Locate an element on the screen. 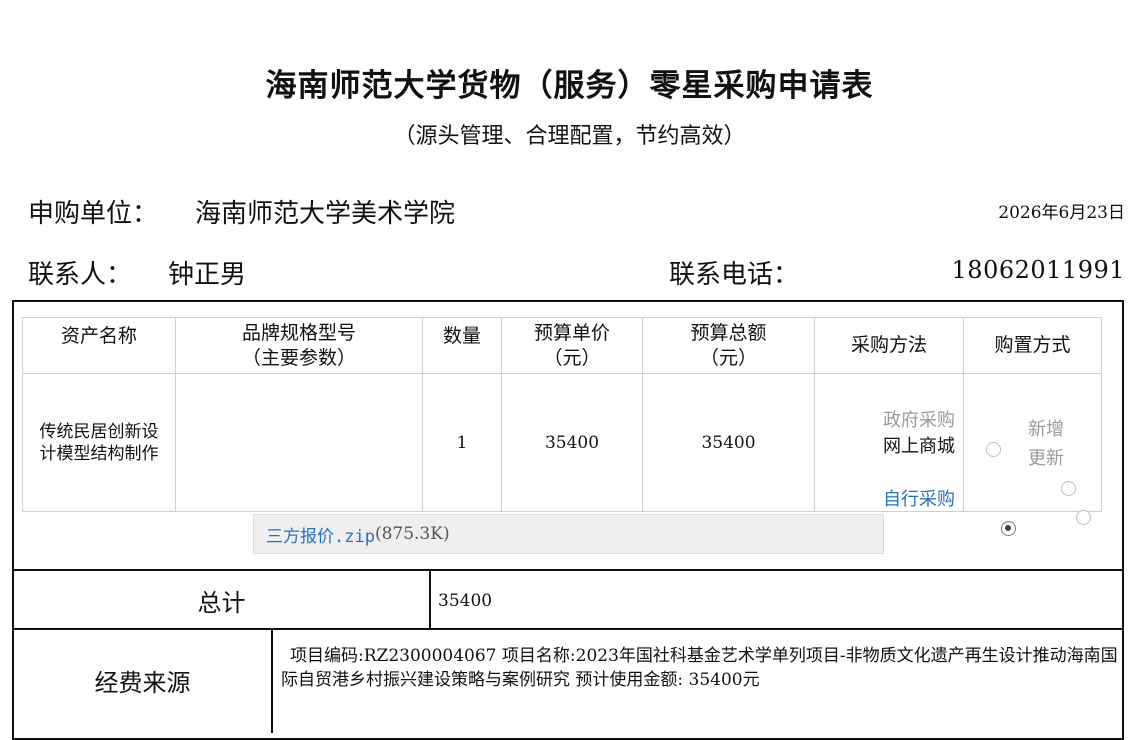 This screenshot has height=740, width=1139. header-quantity: 数量 is located at coordinates (462, 345).